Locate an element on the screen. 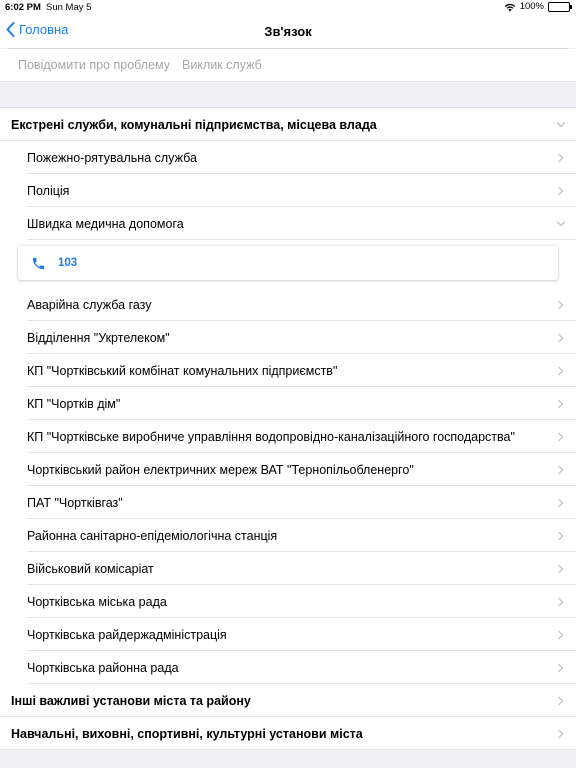 The image size is (576, 768). status-date: Sun May 5 is located at coordinates (69, 7).